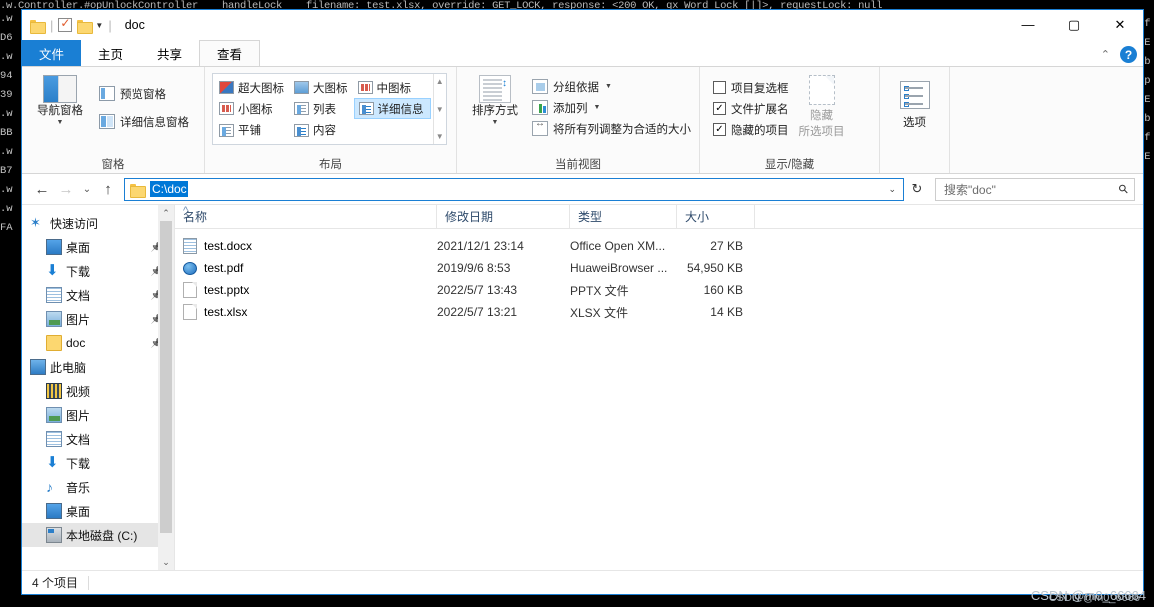 This screenshot has height=607, width=1154. Describe the element at coordinates (716, 216) in the screenshot. I see `column-header-size: 大小` at that location.